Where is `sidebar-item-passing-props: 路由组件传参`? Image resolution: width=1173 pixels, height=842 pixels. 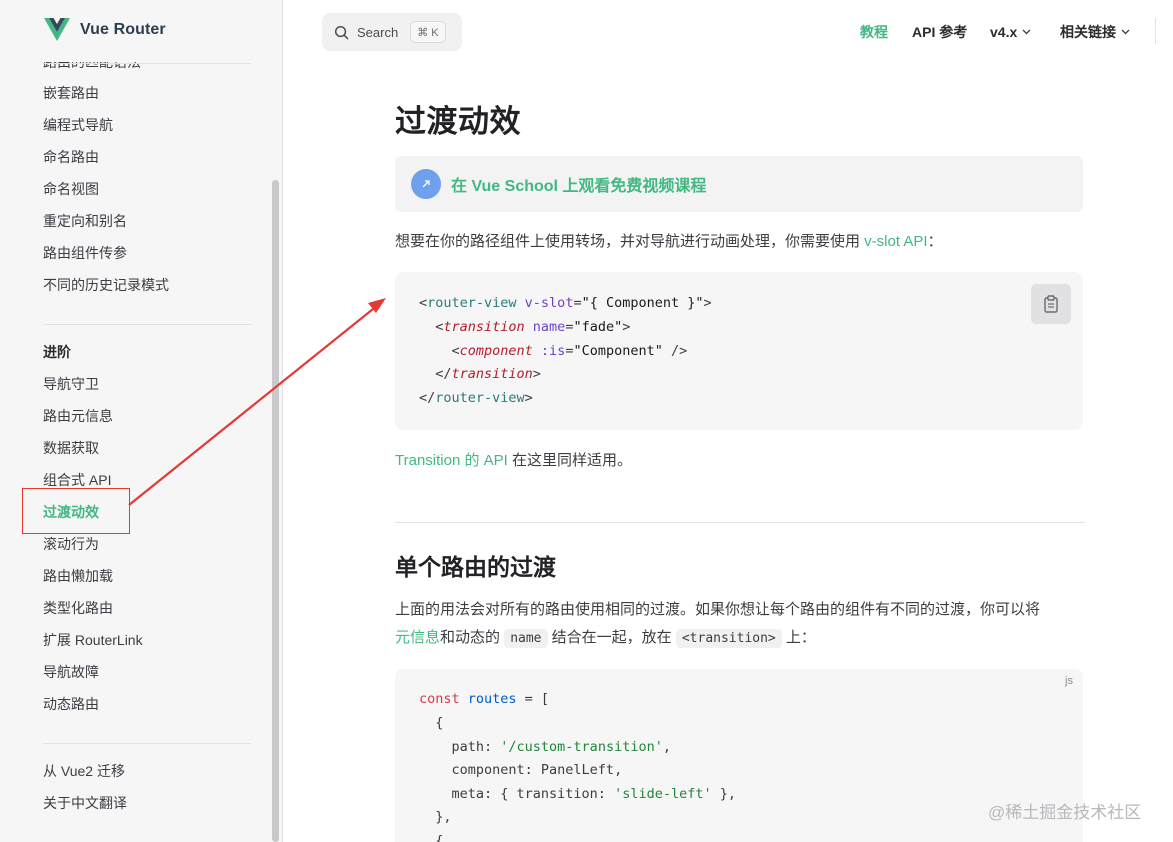 sidebar-item-passing-props: 路由组件传参 is located at coordinates (85, 253).